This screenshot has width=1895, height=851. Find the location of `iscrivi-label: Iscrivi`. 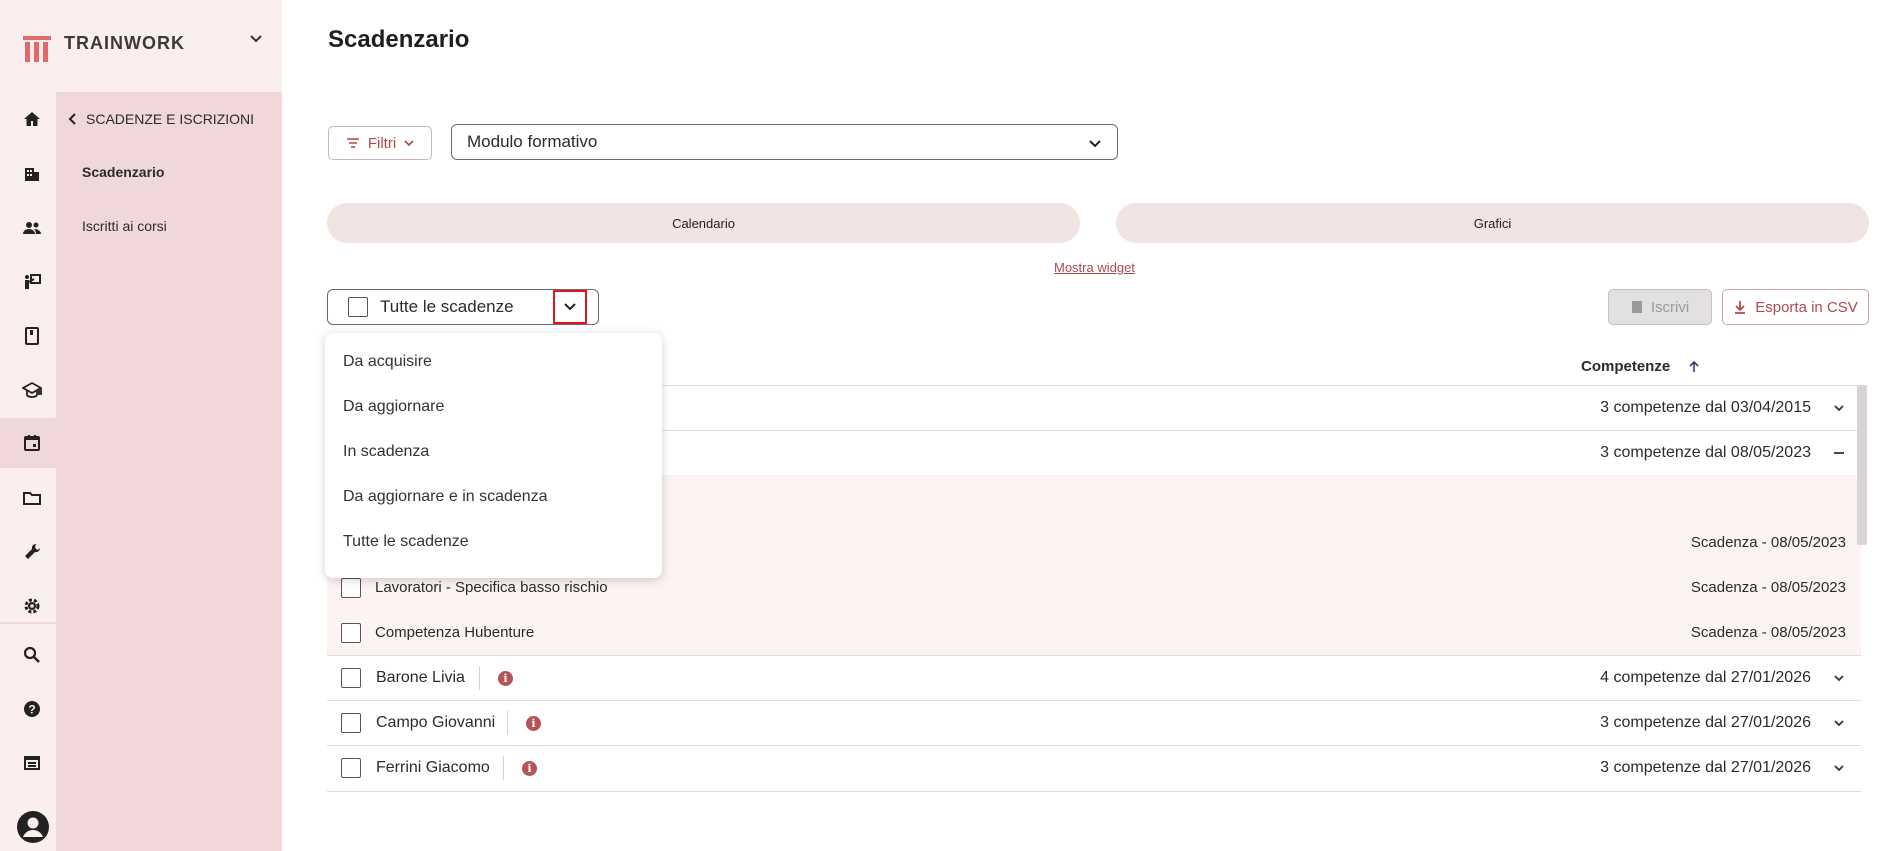

iscrivi-label: Iscrivi is located at coordinates (1670, 307).